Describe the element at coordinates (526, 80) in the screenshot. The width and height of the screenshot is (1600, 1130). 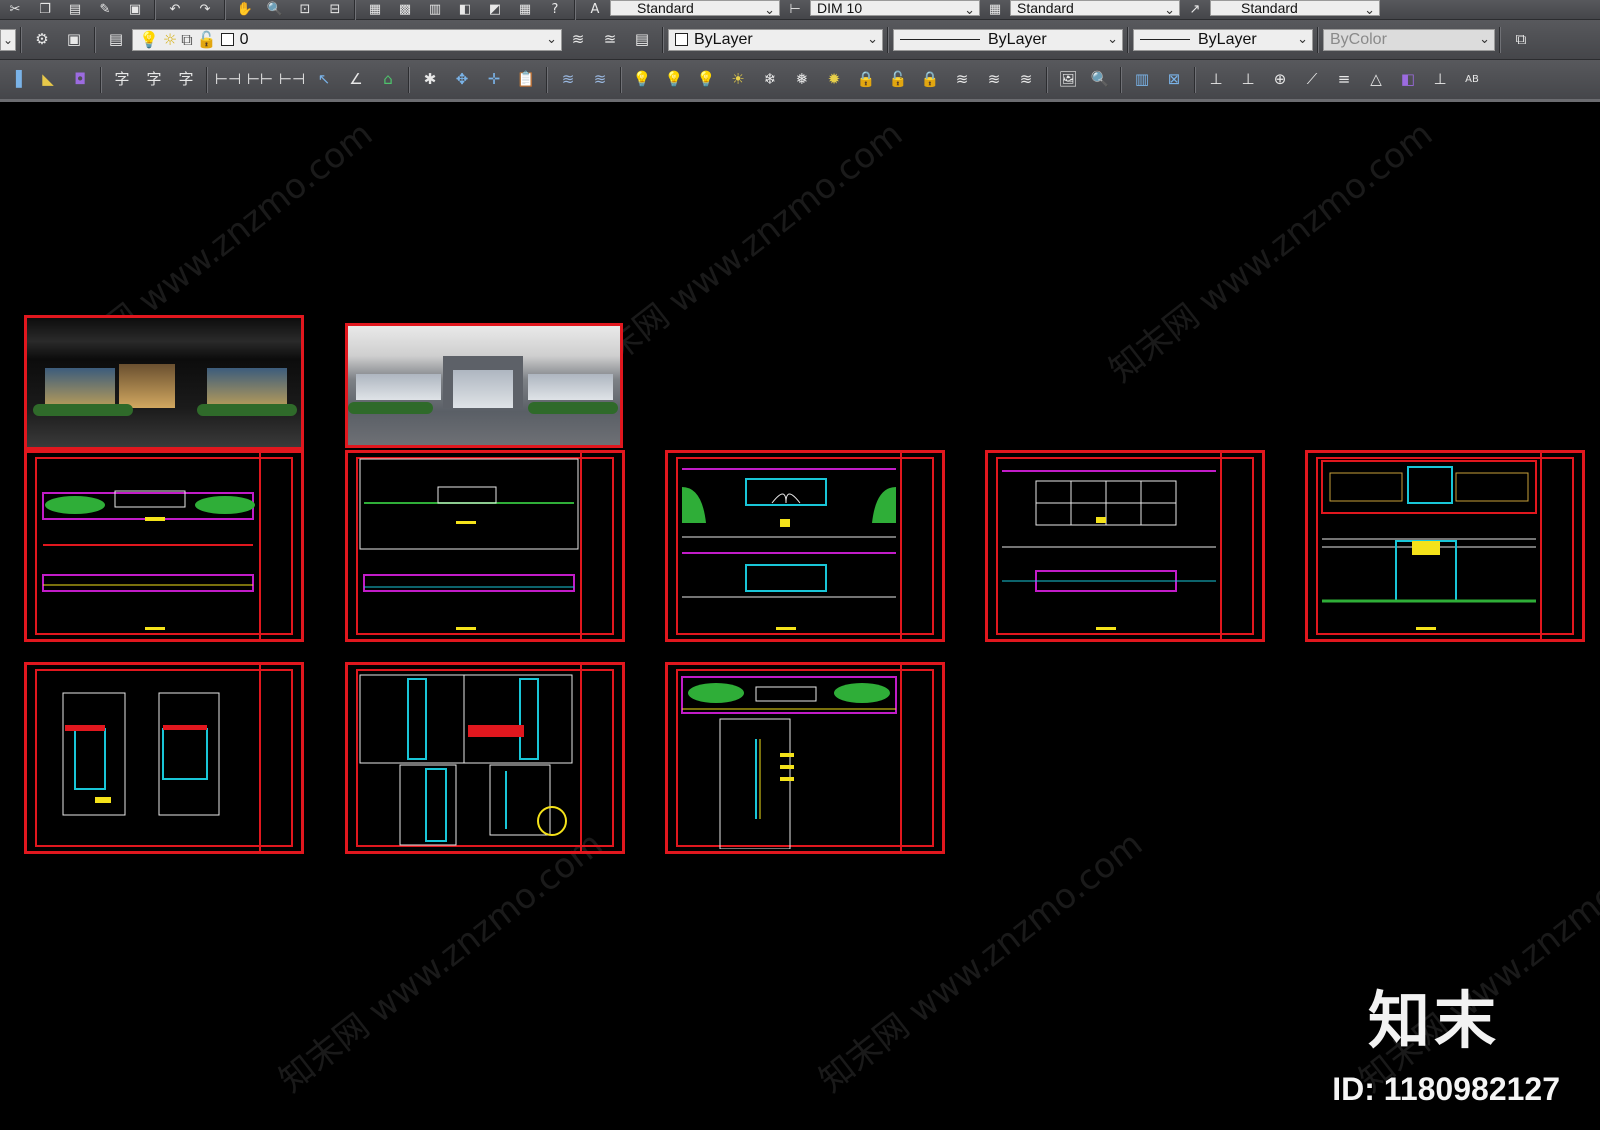
I see `clipboard-icon: 📋` at that location.